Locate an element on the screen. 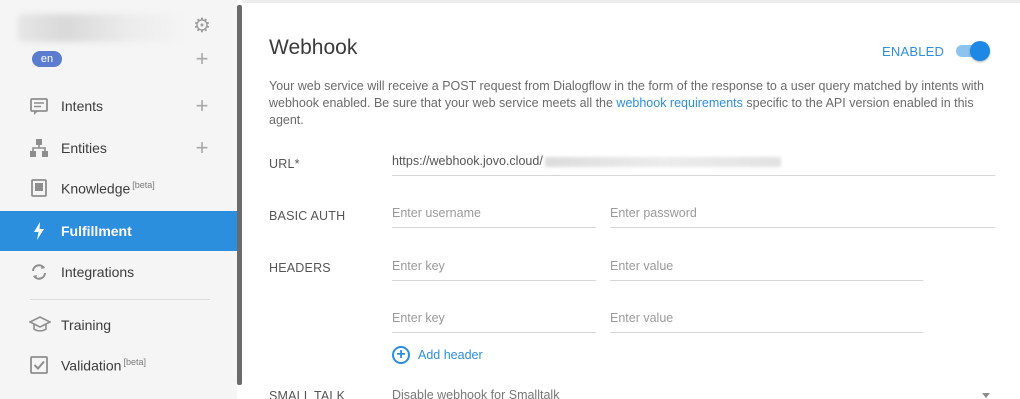 The width and height of the screenshot is (1020, 399). add-header-label: Add header is located at coordinates (450, 355).